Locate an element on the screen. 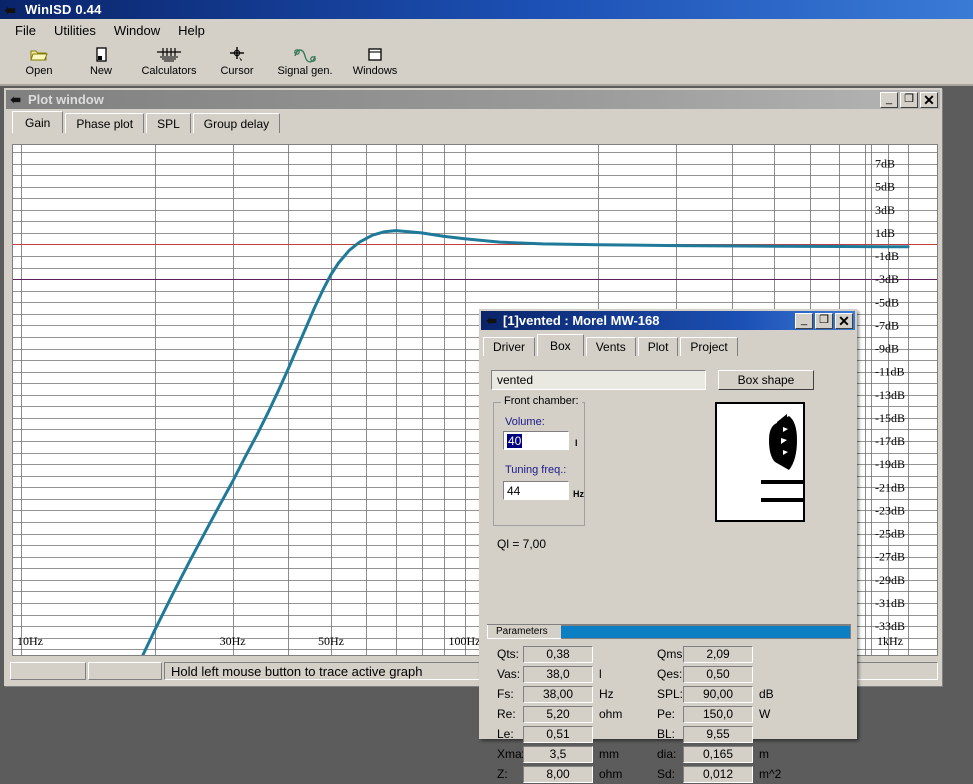 This screenshot has height=784, width=973. parameters-header: Parameters is located at coordinates (669, 631).